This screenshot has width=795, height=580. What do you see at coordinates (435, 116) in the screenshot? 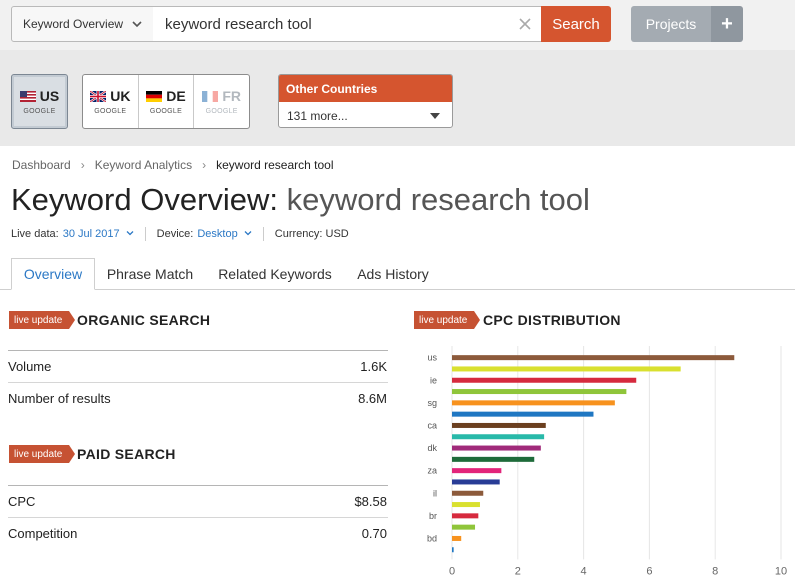
I see `caret-down-icon` at bounding box center [435, 116].